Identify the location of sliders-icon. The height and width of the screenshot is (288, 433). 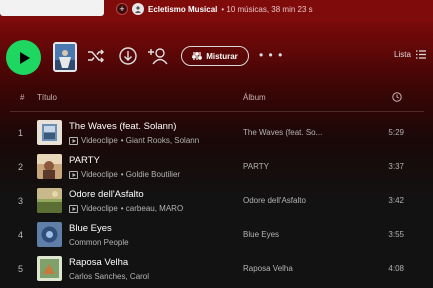
(197, 56).